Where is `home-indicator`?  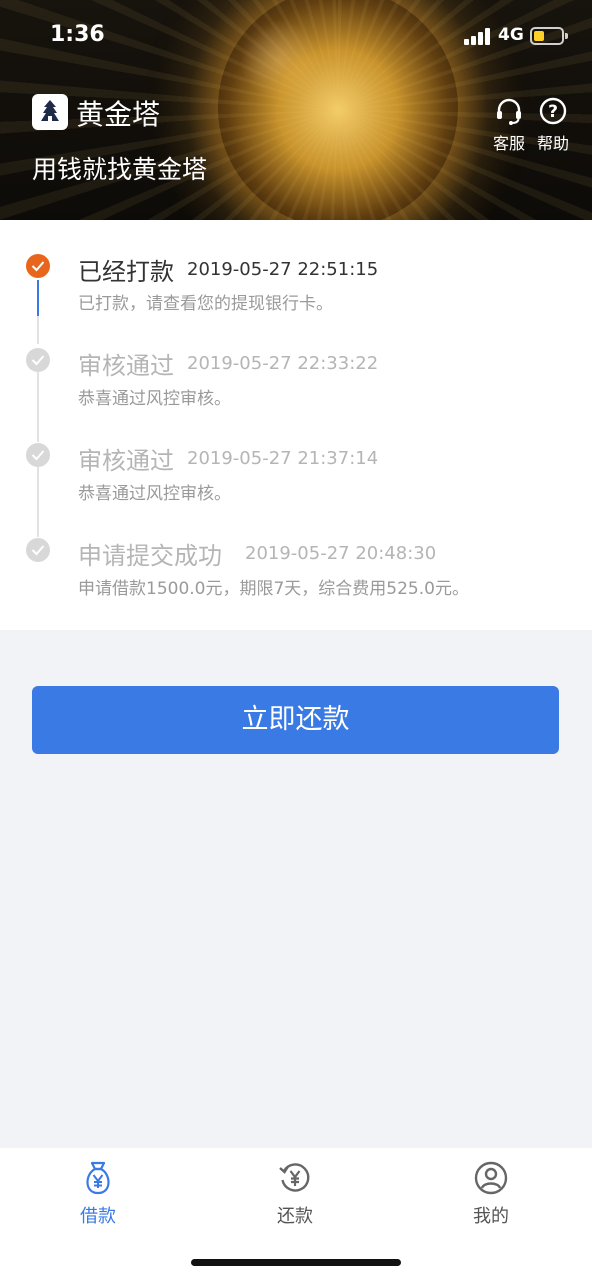
home-indicator is located at coordinates (296, 1262).